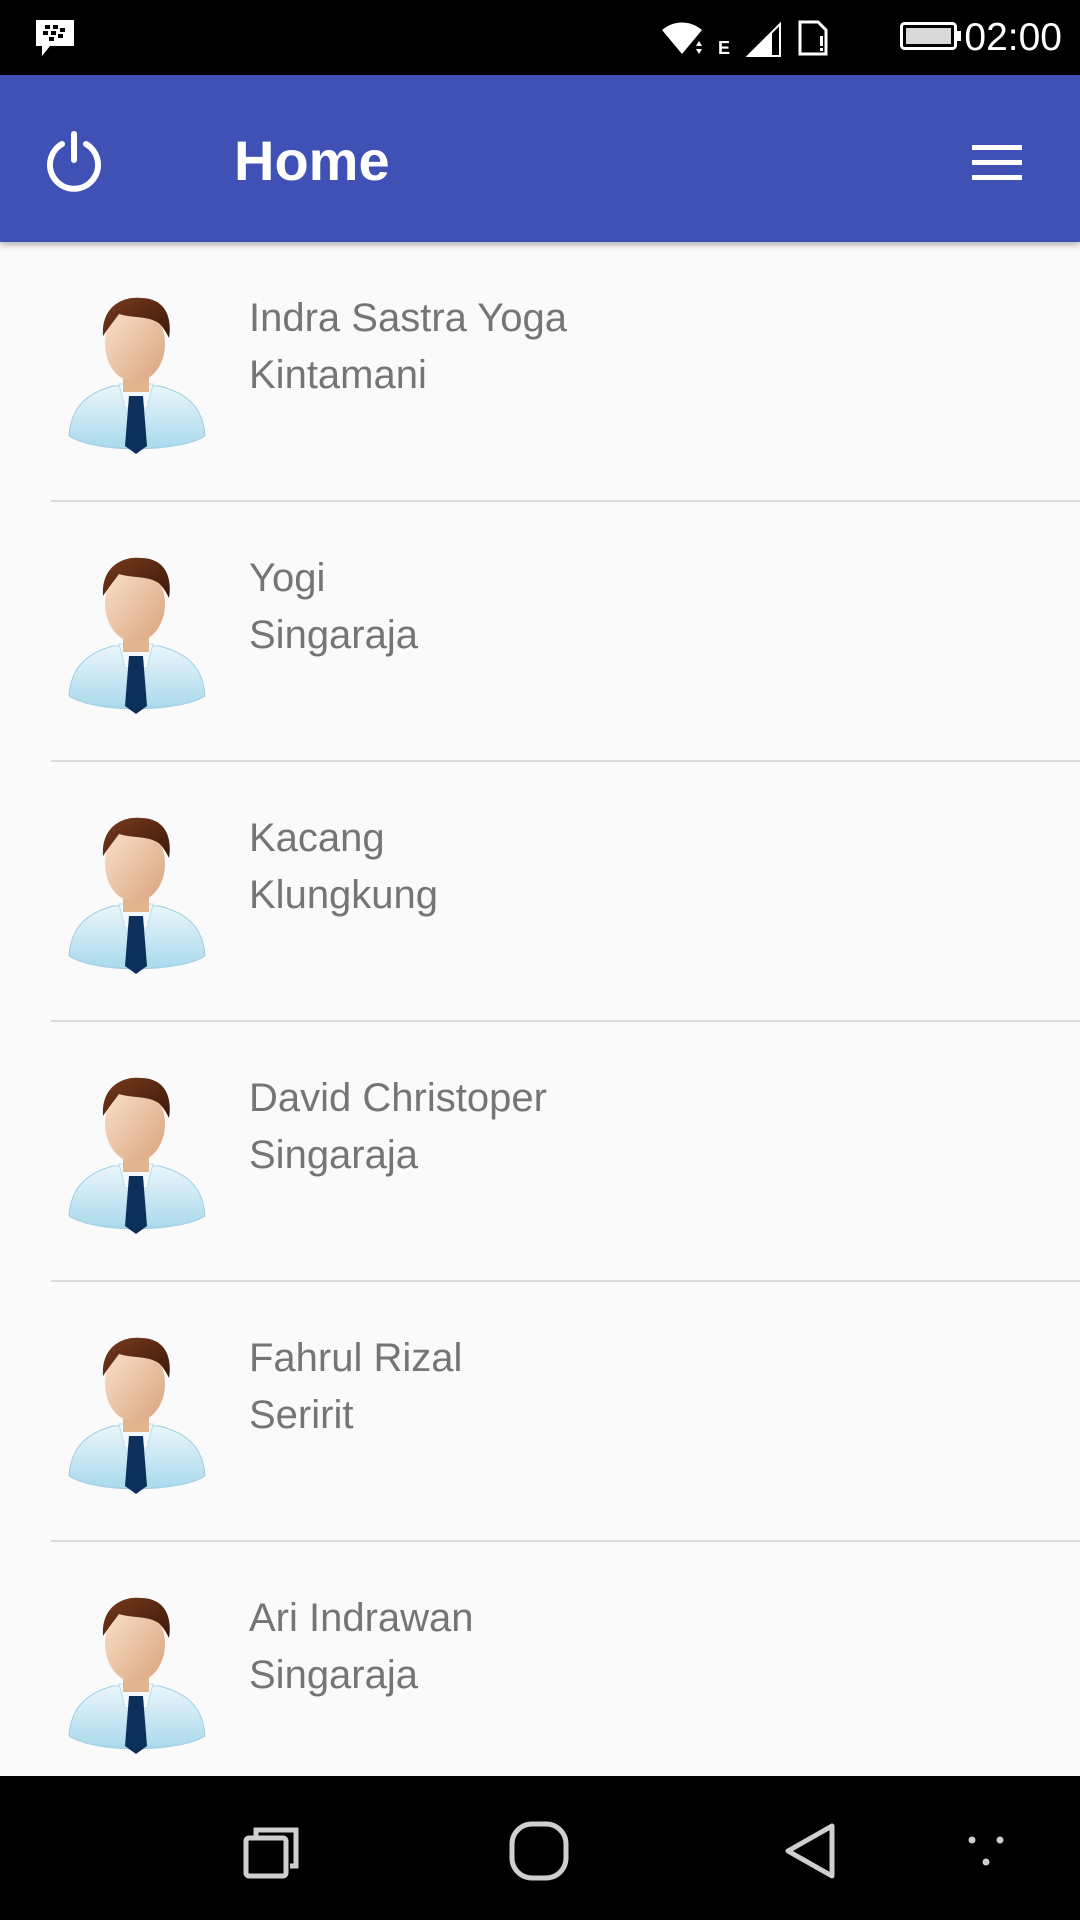  What do you see at coordinates (301, 1415) in the screenshot?
I see `user-city: Seririt` at bounding box center [301, 1415].